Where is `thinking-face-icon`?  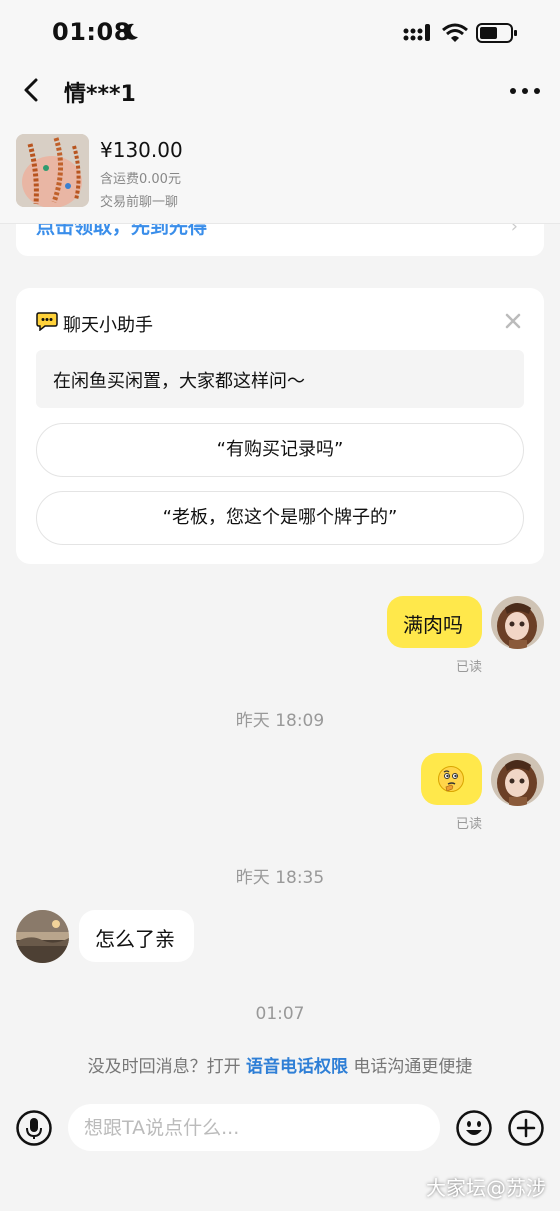
thinking-face-icon is located at coordinates (451, 779).